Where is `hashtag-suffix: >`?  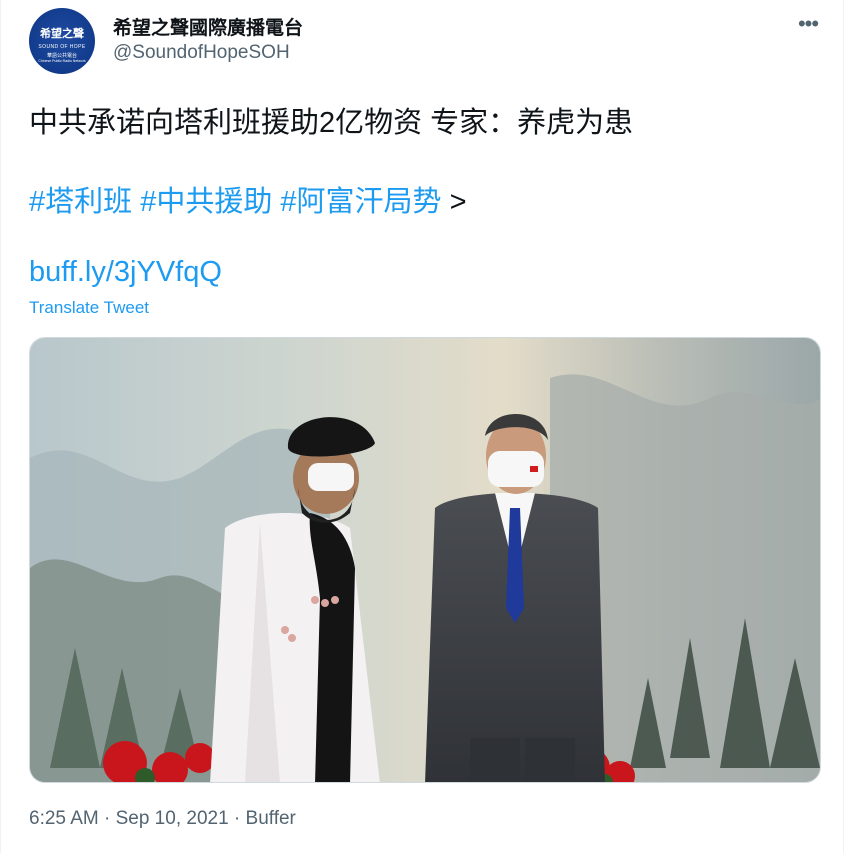 hashtag-suffix: > is located at coordinates (454, 202).